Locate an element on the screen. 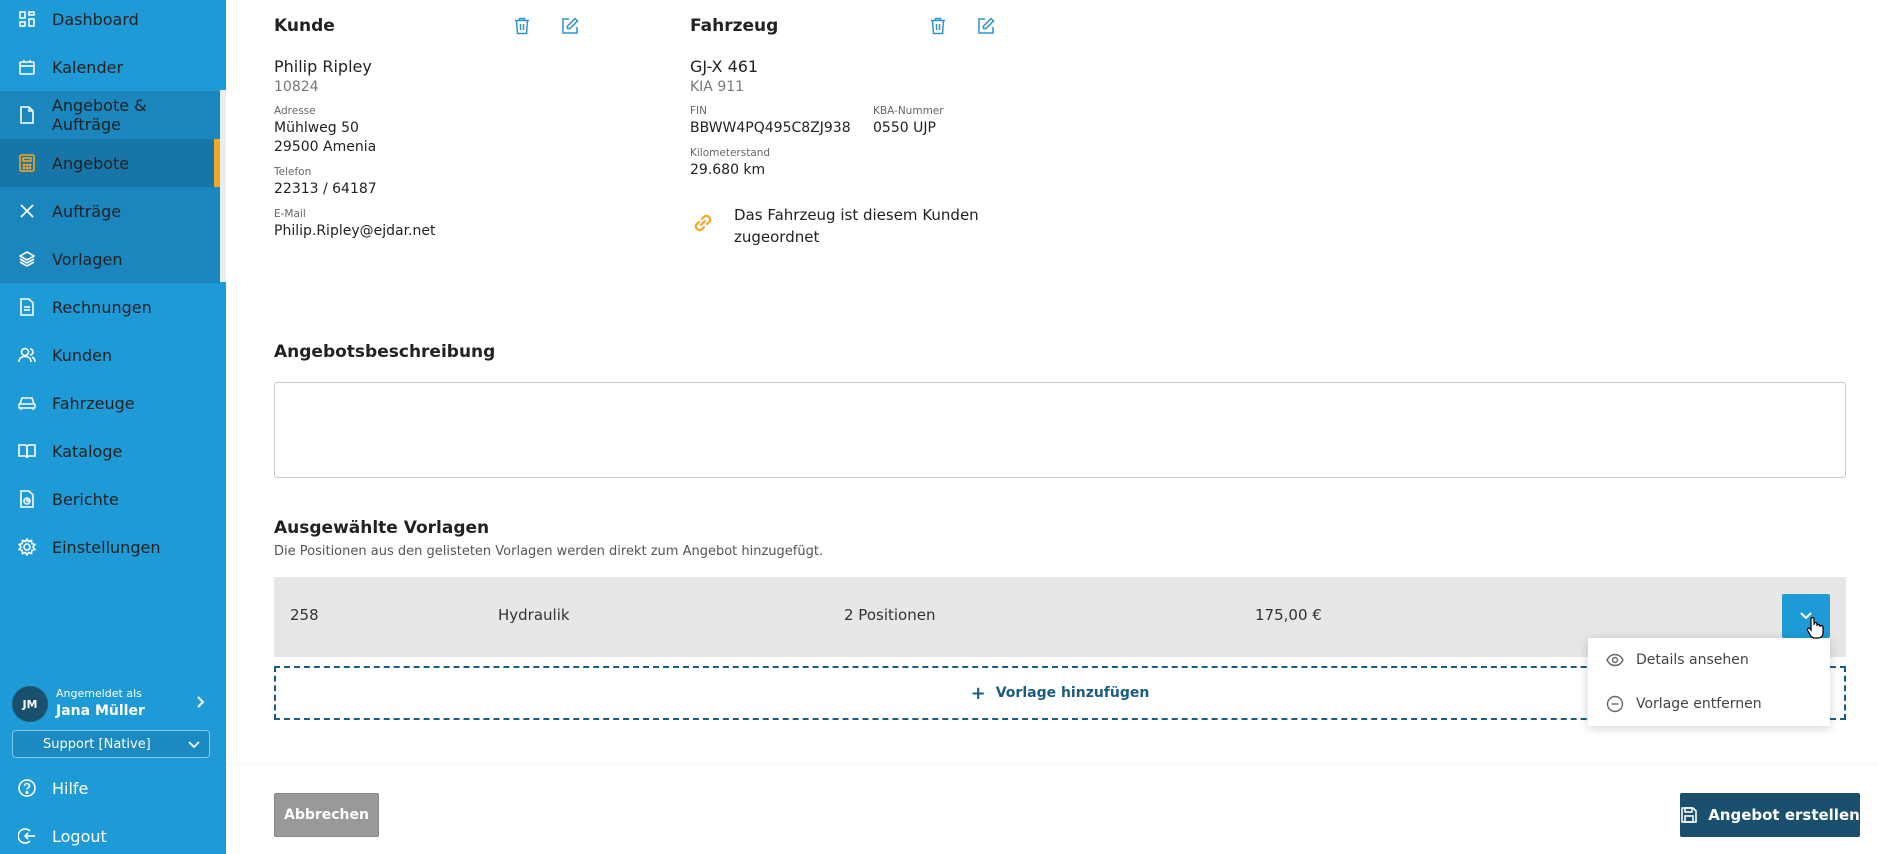  user-name: Jana Müller is located at coordinates (100, 711).